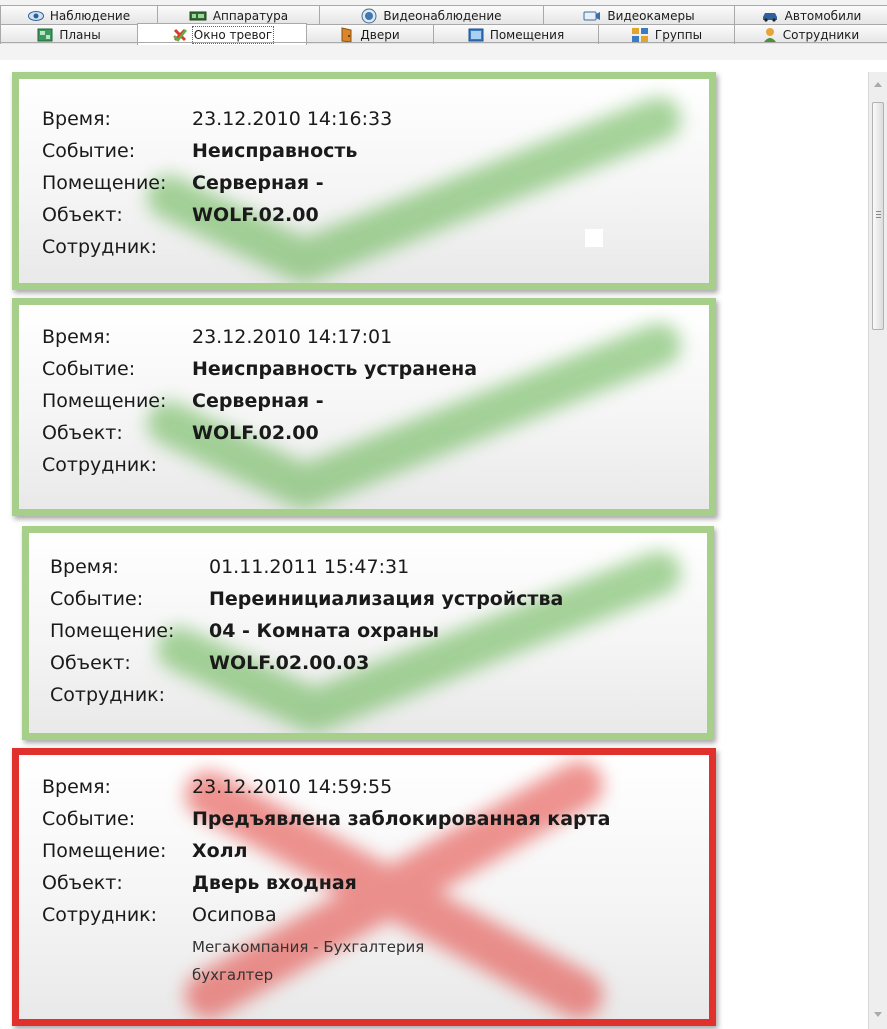  I want to click on room-value: 04 - Комната охраны, so click(324, 631).